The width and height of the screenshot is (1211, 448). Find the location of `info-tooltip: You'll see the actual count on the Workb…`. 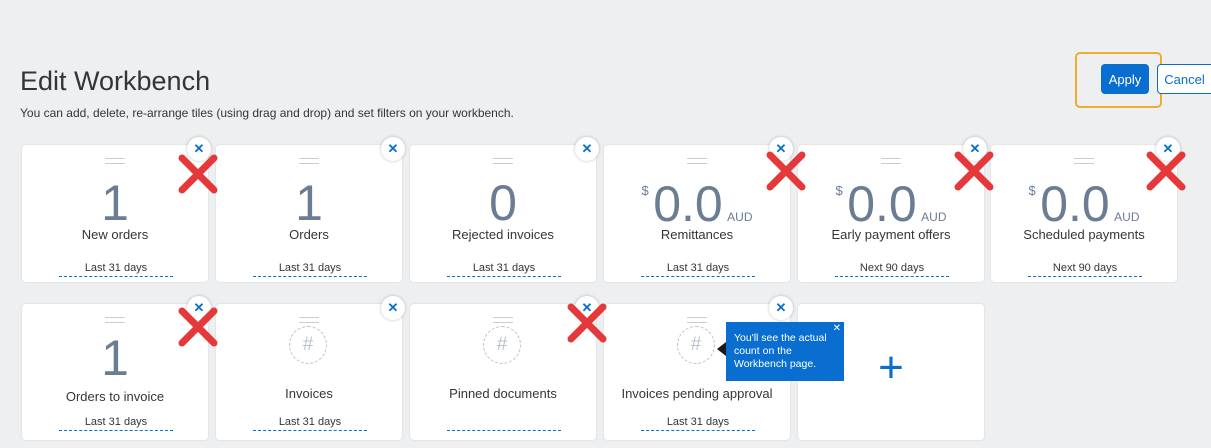

info-tooltip: You'll see the actual count on the Workb… is located at coordinates (785, 351).